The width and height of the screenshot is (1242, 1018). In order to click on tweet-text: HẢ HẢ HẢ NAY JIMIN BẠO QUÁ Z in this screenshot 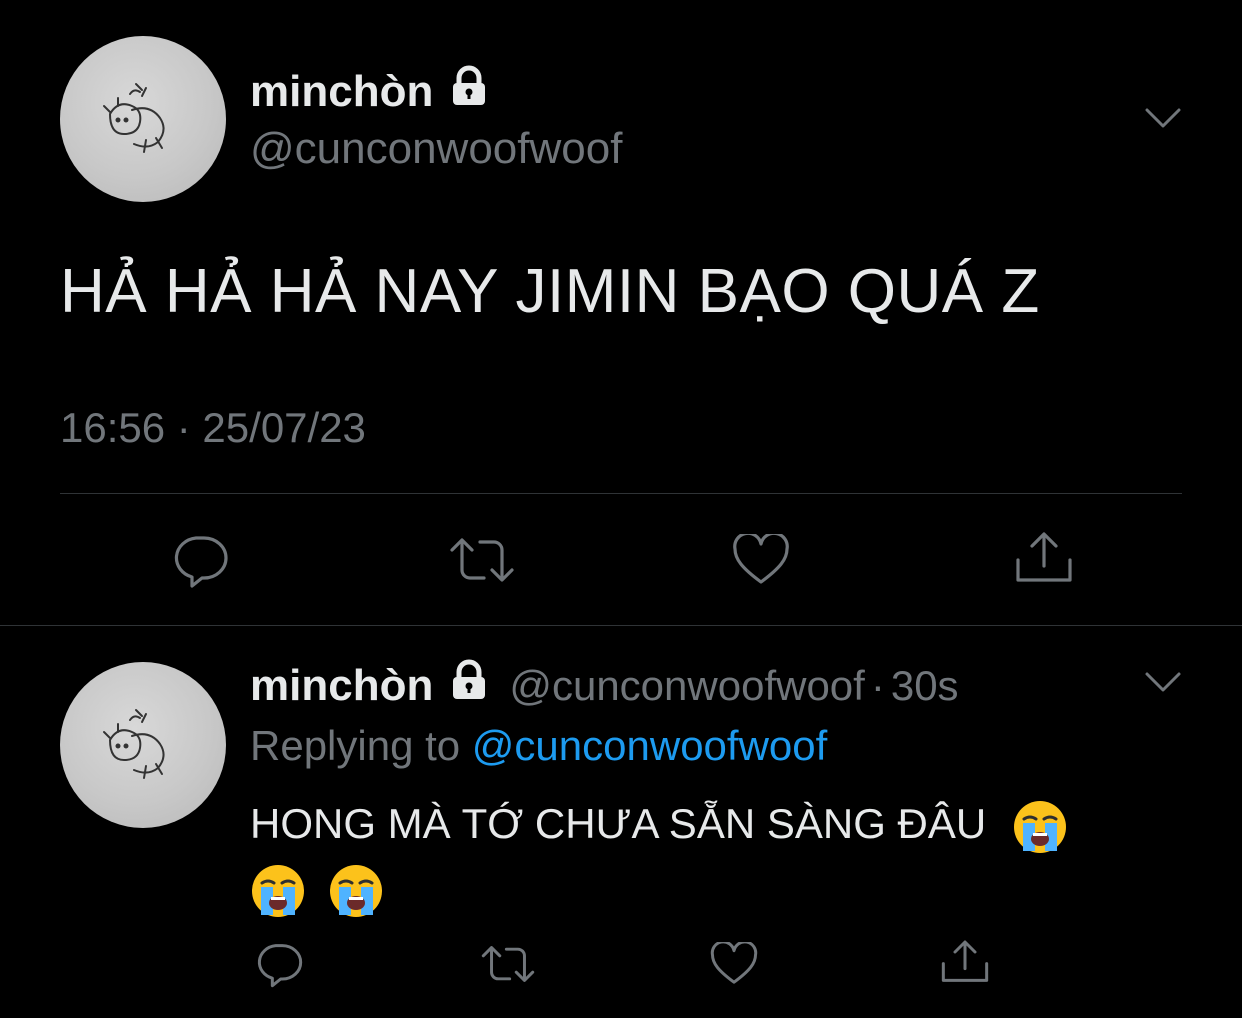, I will do `click(550, 291)`.